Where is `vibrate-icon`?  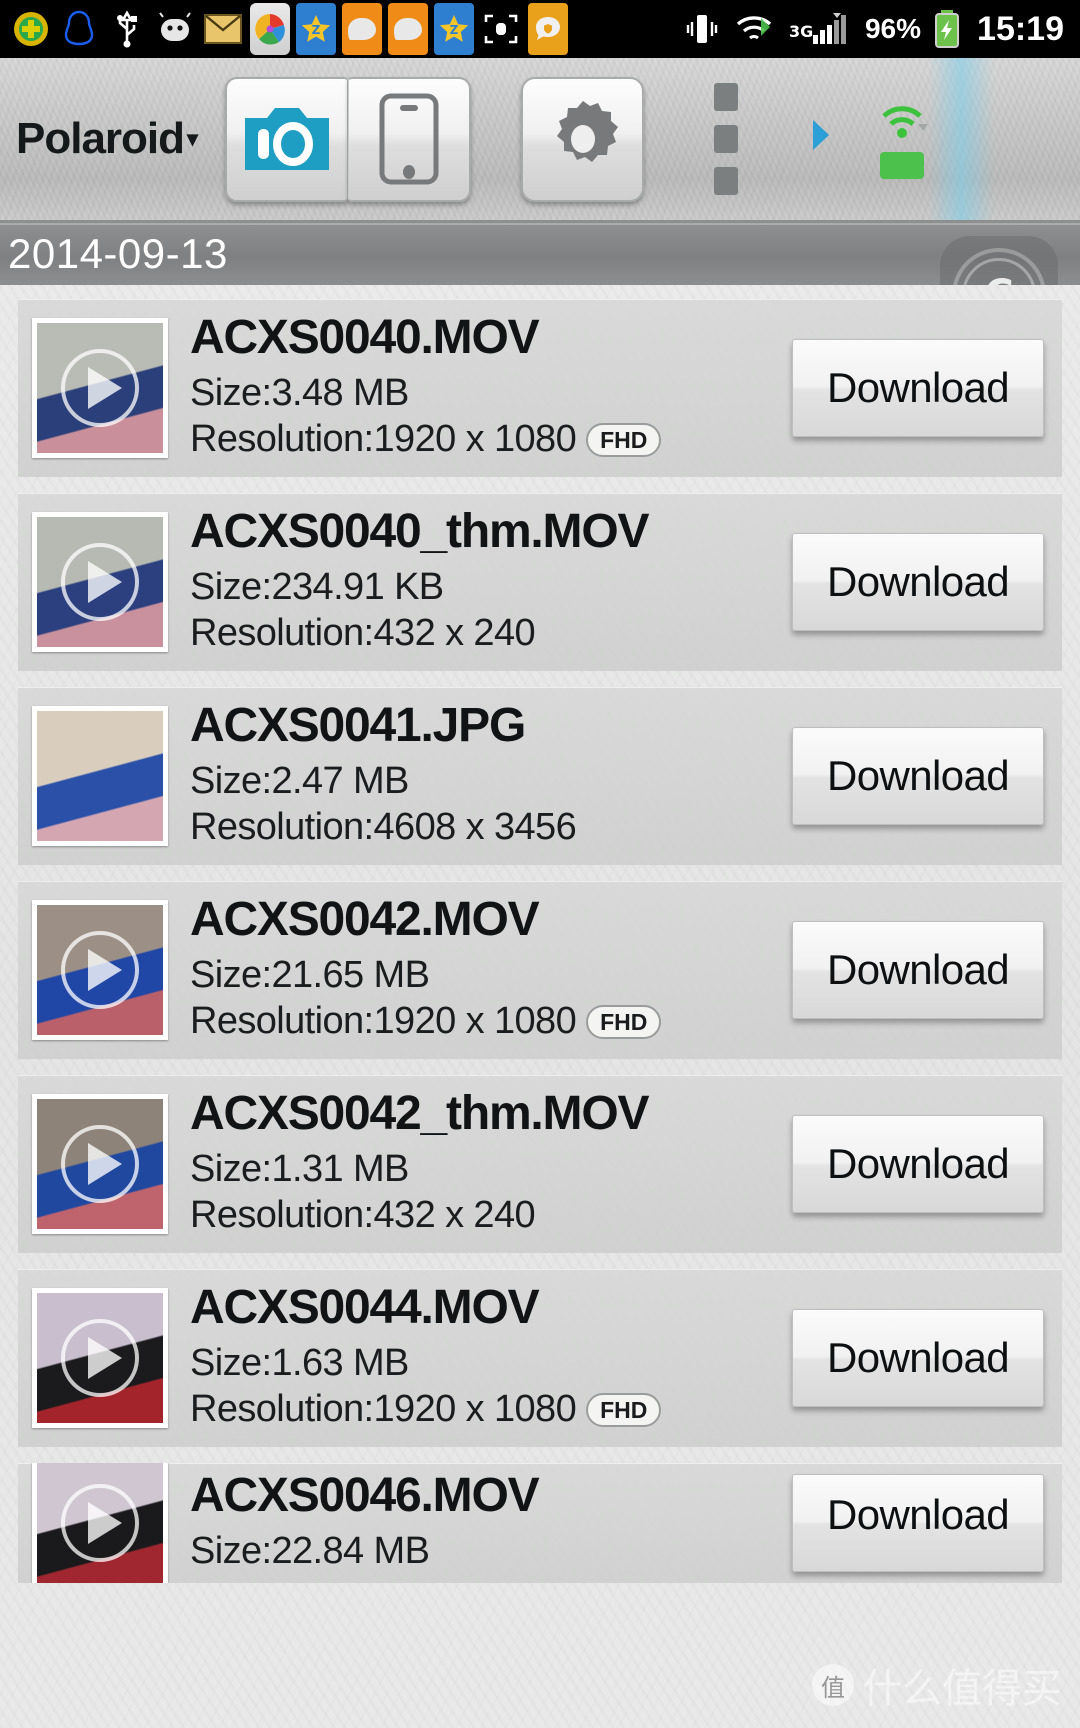 vibrate-icon is located at coordinates (702, 29).